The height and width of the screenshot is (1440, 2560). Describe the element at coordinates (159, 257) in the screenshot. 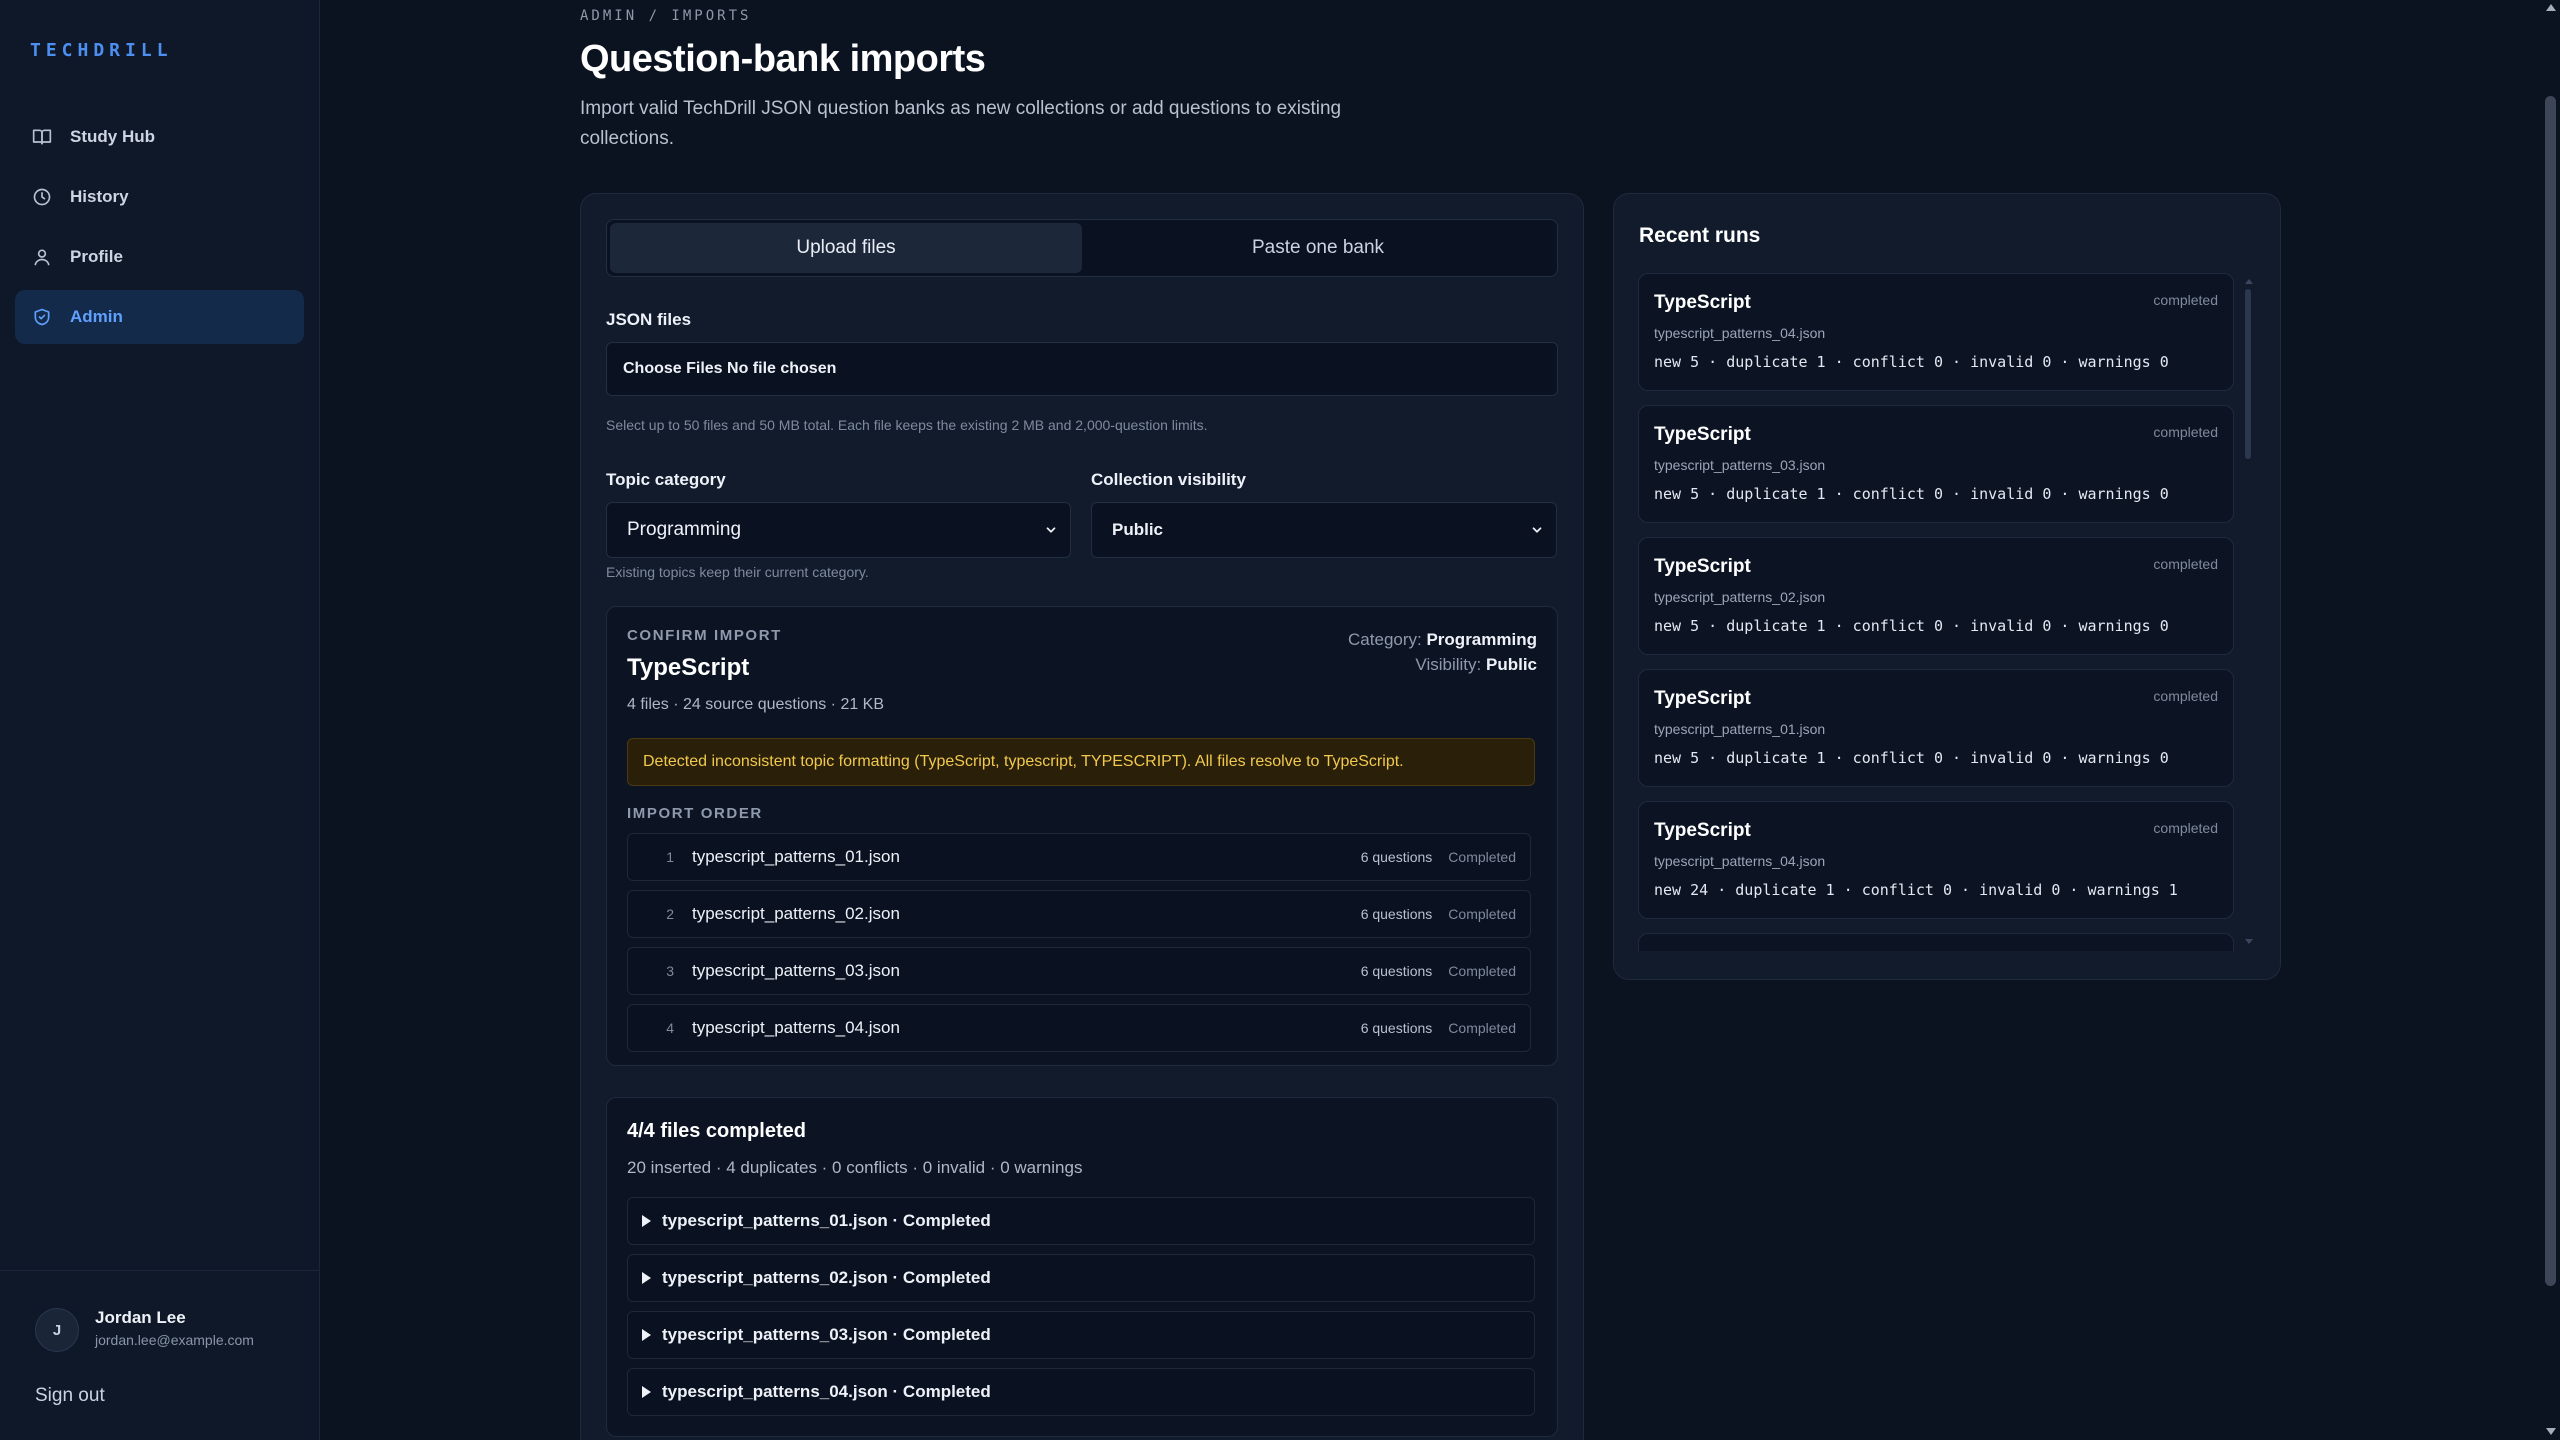

I see `sidebar-item-profile: Profile` at that location.